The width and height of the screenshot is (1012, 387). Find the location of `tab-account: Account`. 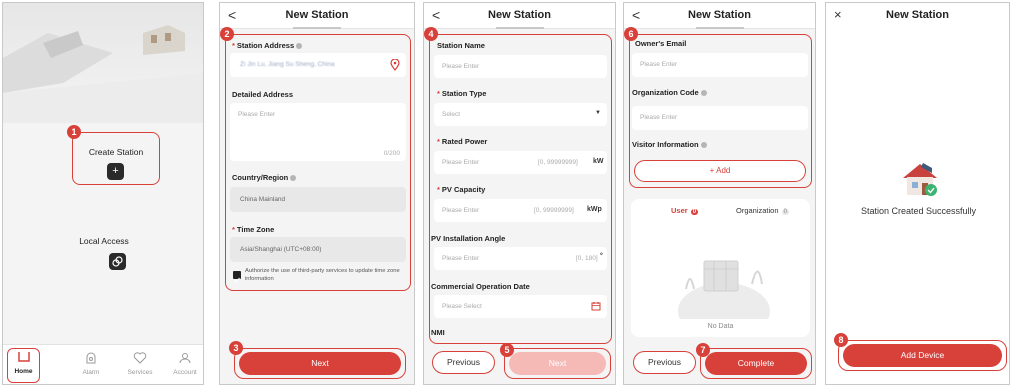

tab-account: Account is located at coordinates (185, 363).